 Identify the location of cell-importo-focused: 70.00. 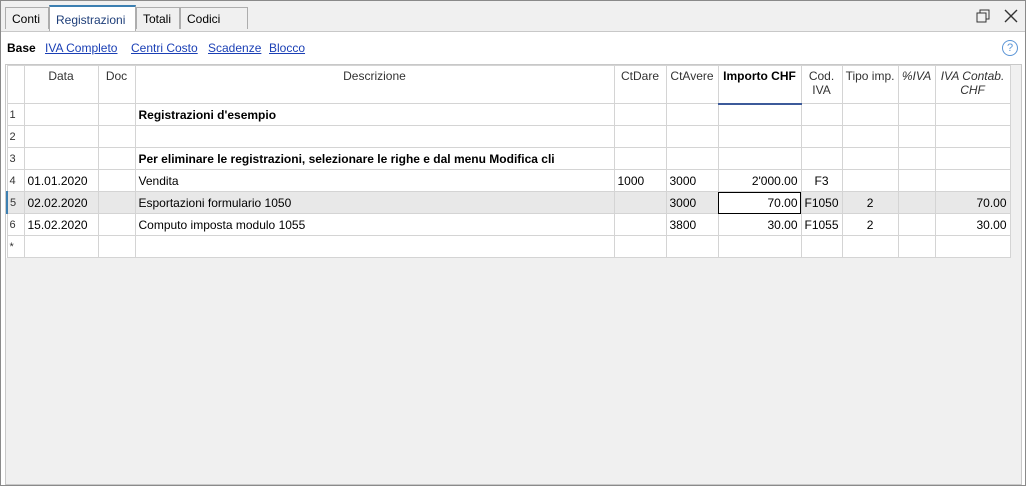
(759, 202).